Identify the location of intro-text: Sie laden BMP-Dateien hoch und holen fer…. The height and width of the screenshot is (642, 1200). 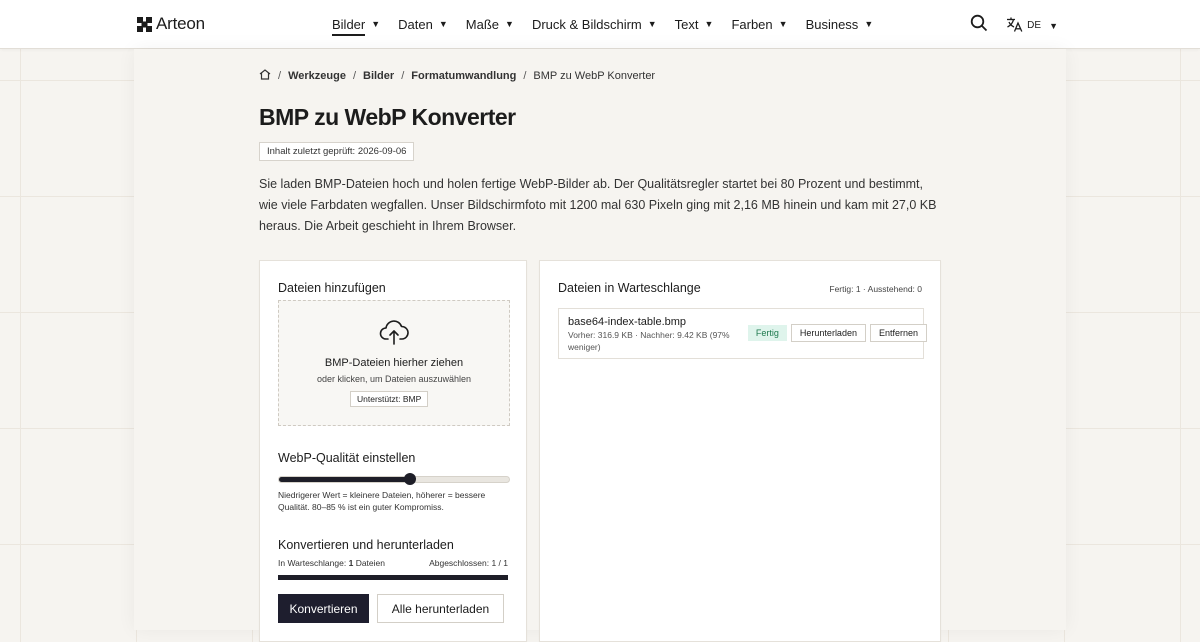
(598, 205).